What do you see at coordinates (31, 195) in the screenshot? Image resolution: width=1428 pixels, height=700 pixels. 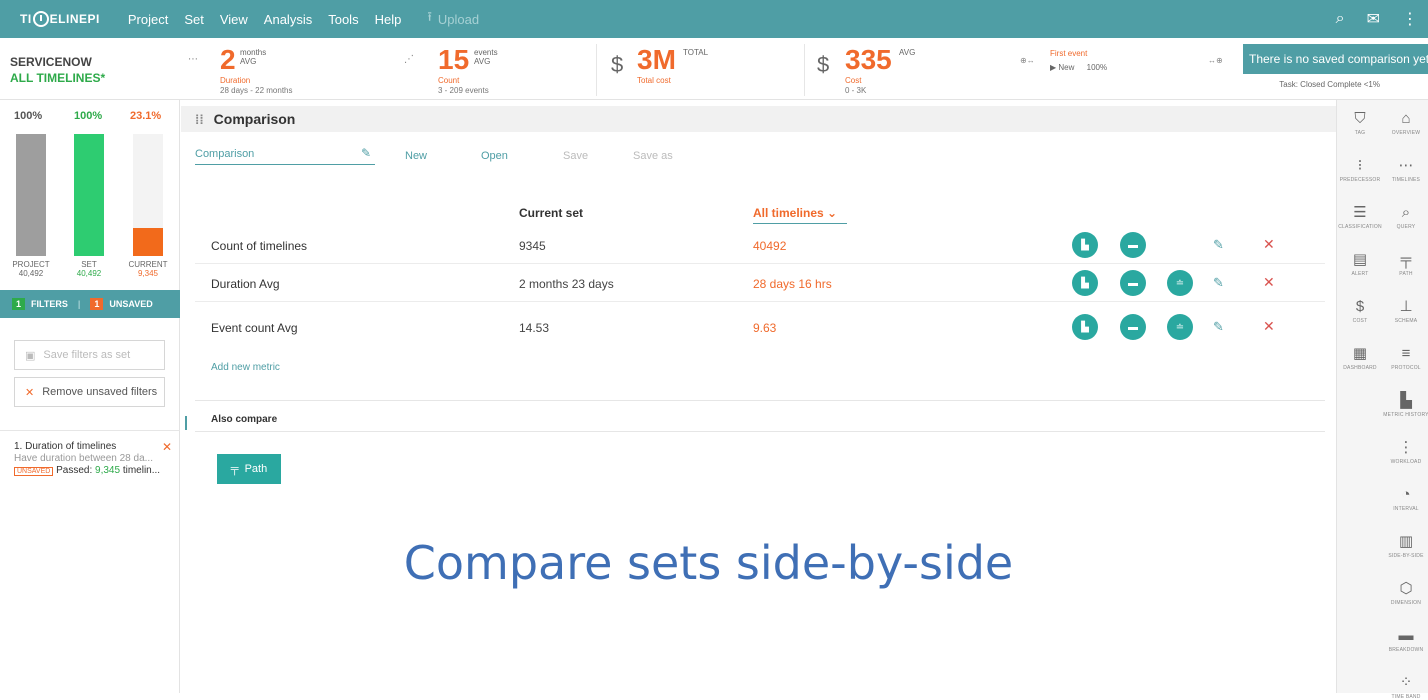 I see `project-bar` at bounding box center [31, 195].